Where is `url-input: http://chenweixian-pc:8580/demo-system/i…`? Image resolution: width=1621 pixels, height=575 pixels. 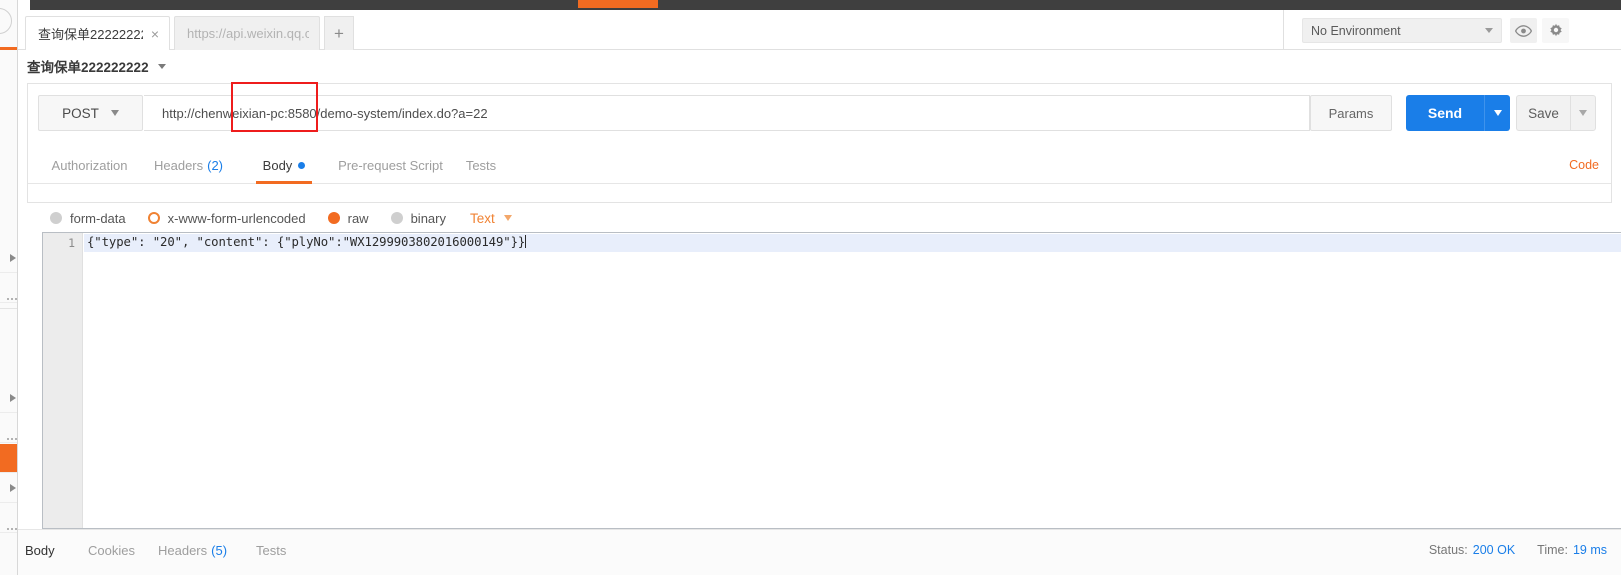 url-input: http://chenweixian-pc:8580/demo-system/i… is located at coordinates (727, 113).